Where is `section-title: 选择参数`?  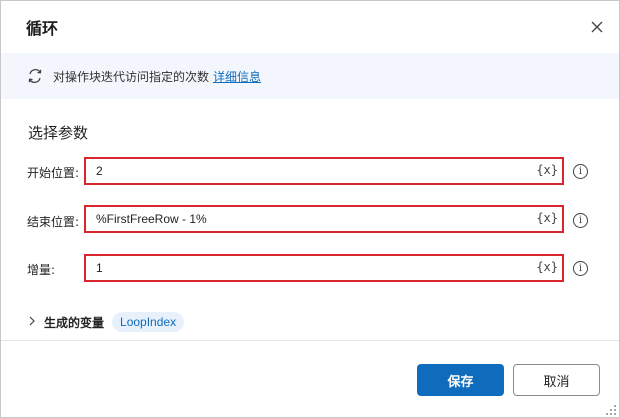
section-title: 选择参数 is located at coordinates (58, 133).